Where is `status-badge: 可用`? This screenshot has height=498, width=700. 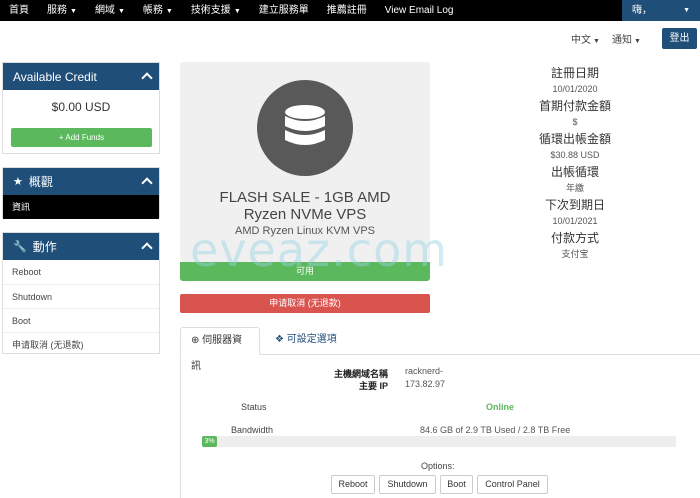 status-badge: 可用 is located at coordinates (305, 271).